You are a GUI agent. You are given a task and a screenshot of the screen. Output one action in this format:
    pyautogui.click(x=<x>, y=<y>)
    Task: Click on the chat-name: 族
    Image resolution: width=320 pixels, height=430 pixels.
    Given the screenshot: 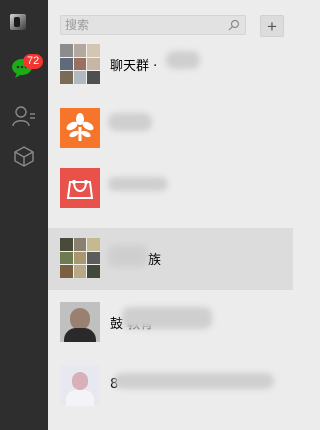 What is the action you would take?
    pyautogui.click(x=155, y=260)
    